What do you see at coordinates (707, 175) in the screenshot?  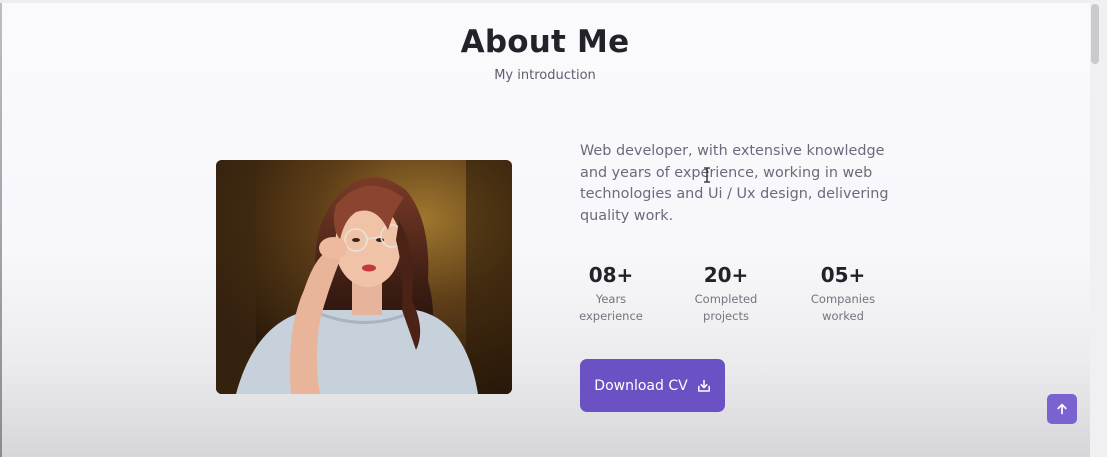 I see `text-cursor-icon` at bounding box center [707, 175].